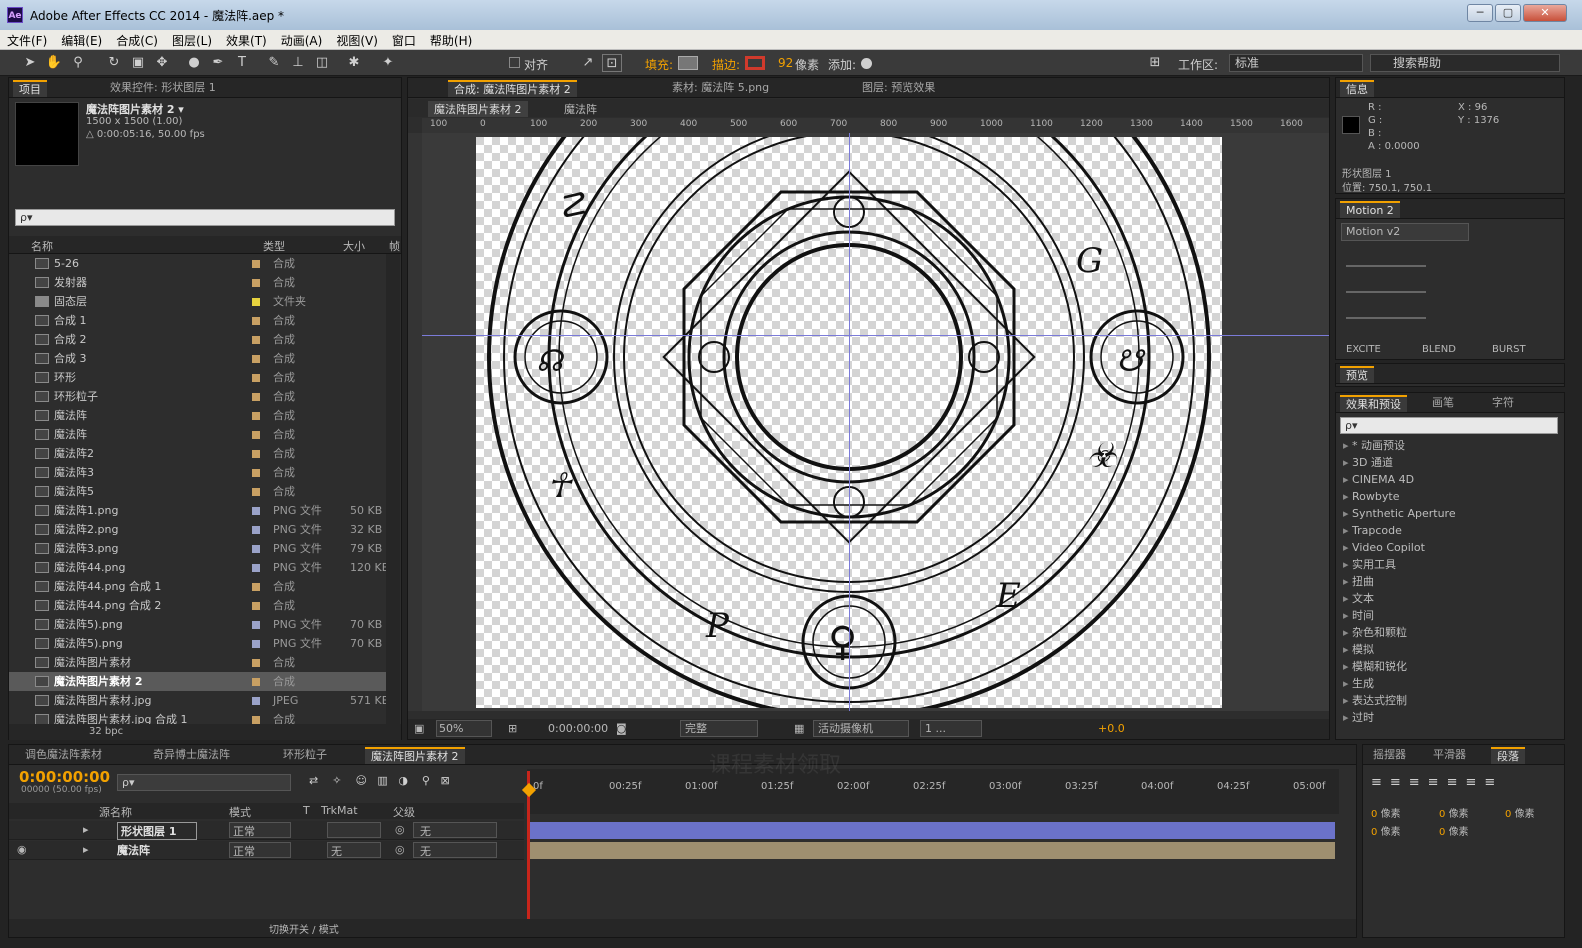 This screenshot has width=1582, height=948. Describe the element at coordinates (464, 728) in the screenshot. I see `zoom-select: 50%` at that location.